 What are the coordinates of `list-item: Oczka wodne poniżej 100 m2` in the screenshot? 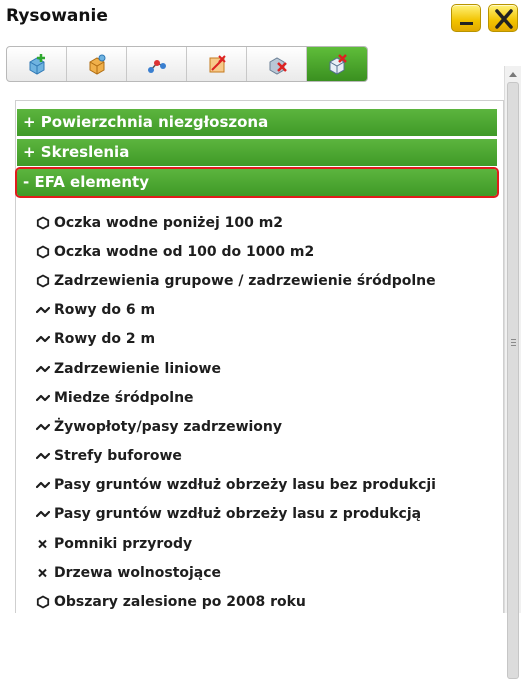 It's located at (236, 222).